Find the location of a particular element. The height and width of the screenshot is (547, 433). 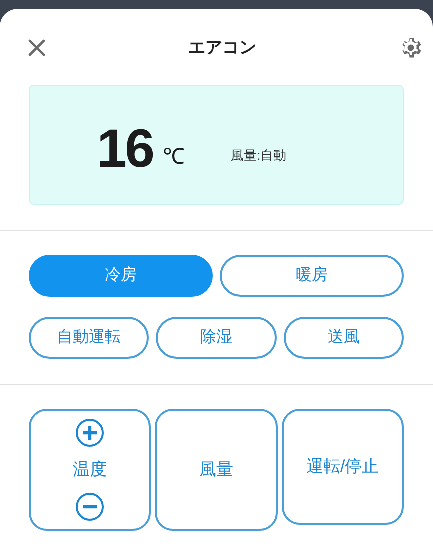

mode-button: 除湿 is located at coordinates (216, 338).